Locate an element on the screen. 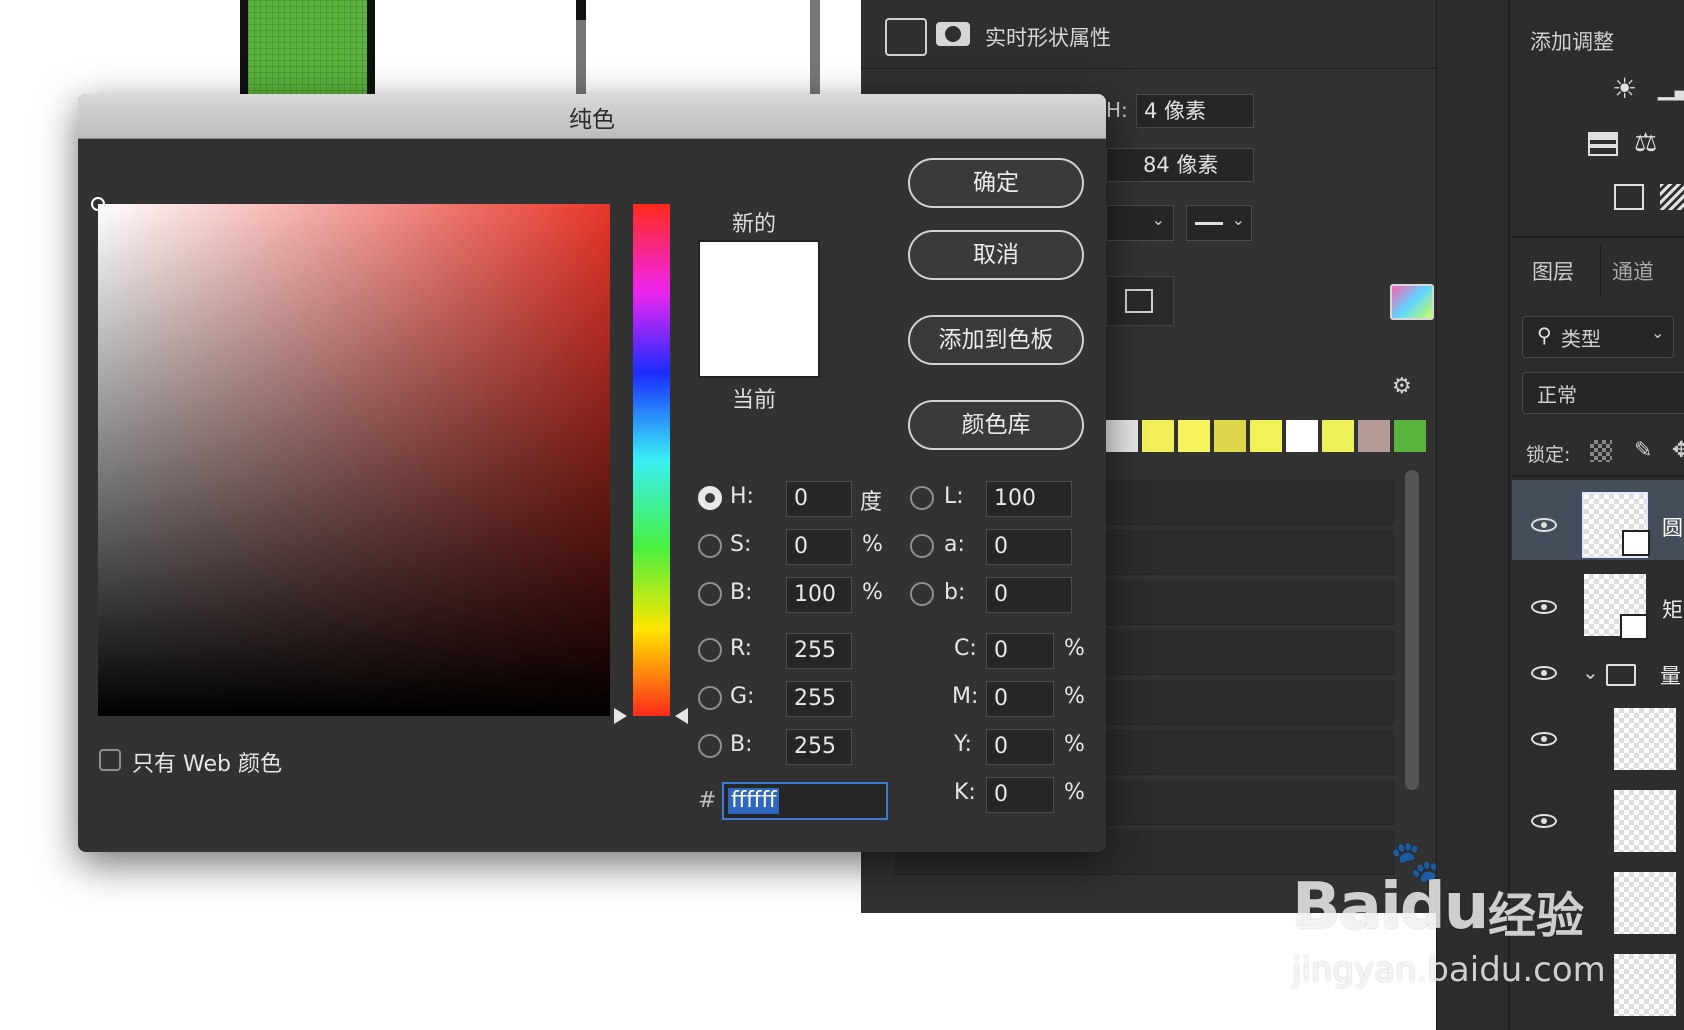 The width and height of the screenshot is (1684, 1030). properties-title: 实时形状属性 is located at coordinates (1048, 38).